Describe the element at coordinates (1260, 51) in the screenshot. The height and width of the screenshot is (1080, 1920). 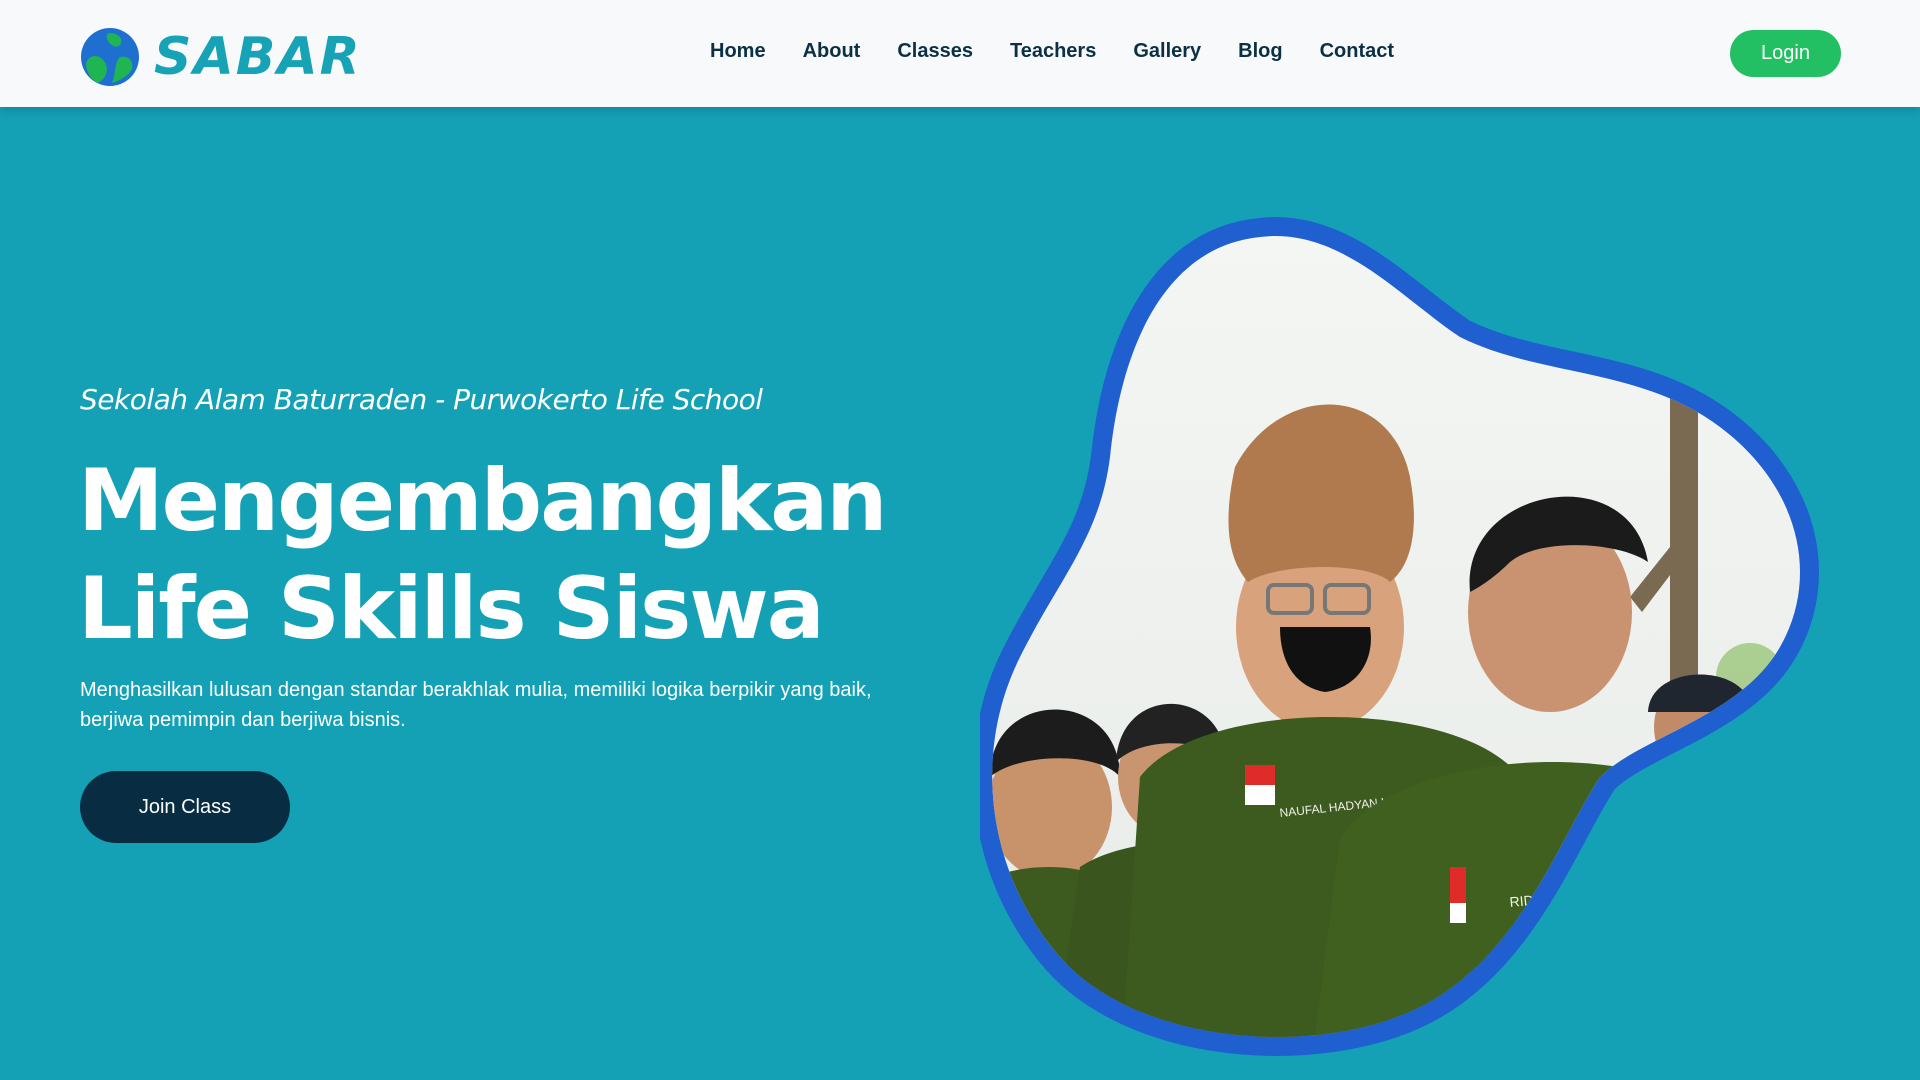
I see `nav-blog: Blog` at that location.